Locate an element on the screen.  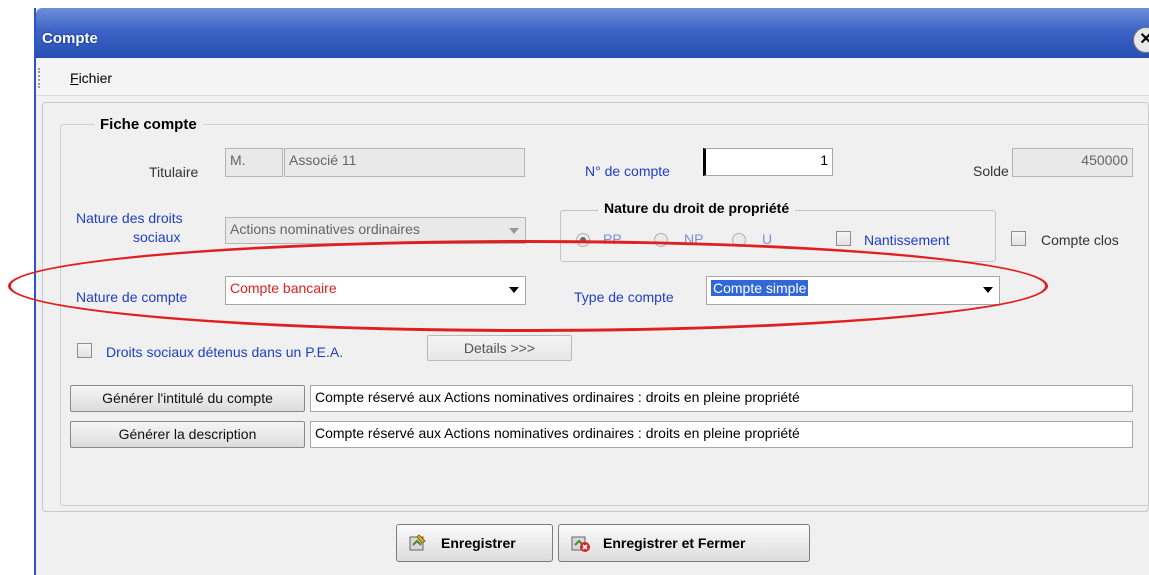
pea-checkbox is located at coordinates (84, 350).